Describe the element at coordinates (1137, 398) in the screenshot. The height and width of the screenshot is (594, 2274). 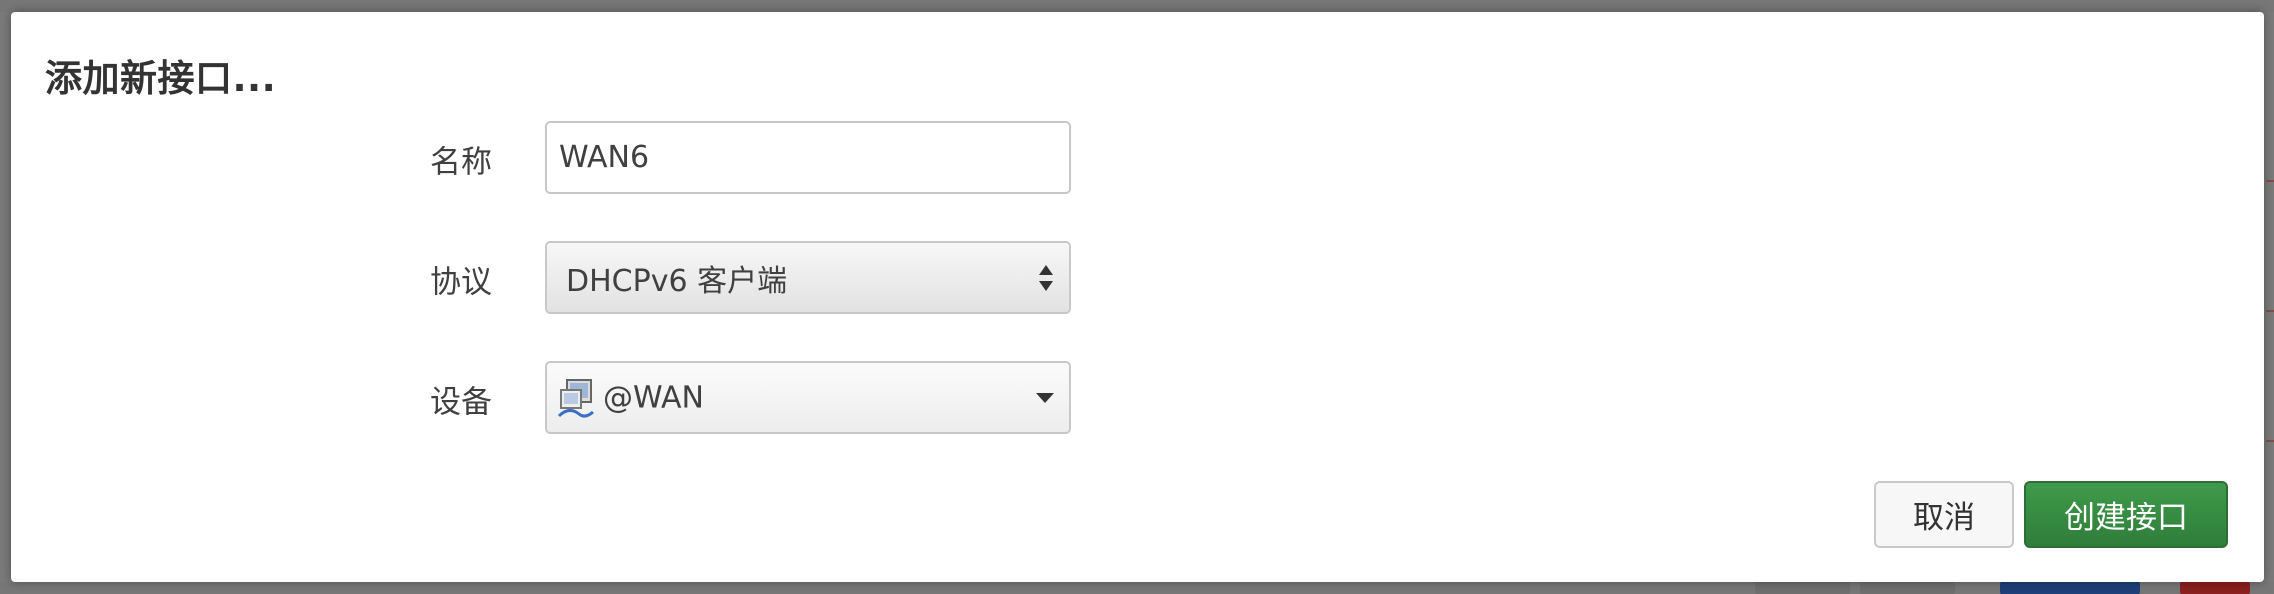
I see `device-row: 设备 @WAN` at that location.